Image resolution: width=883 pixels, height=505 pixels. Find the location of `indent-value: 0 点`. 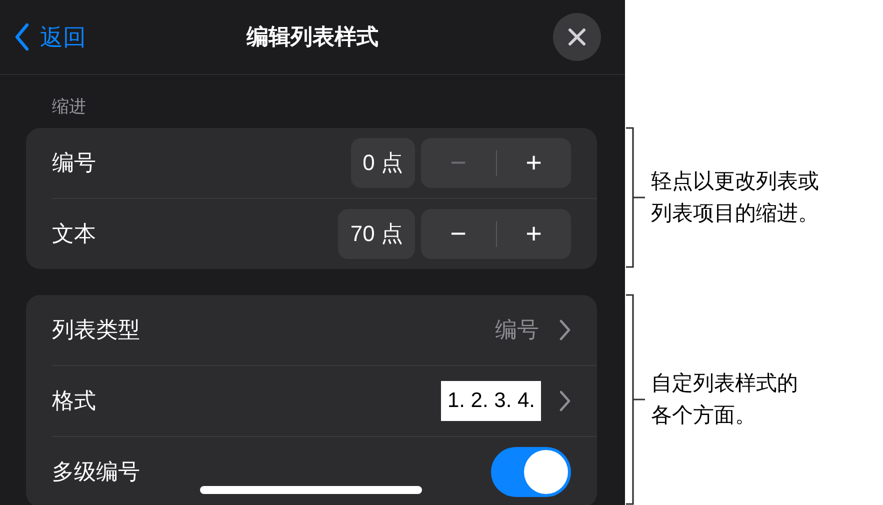

indent-value: 0 点 is located at coordinates (382, 163).